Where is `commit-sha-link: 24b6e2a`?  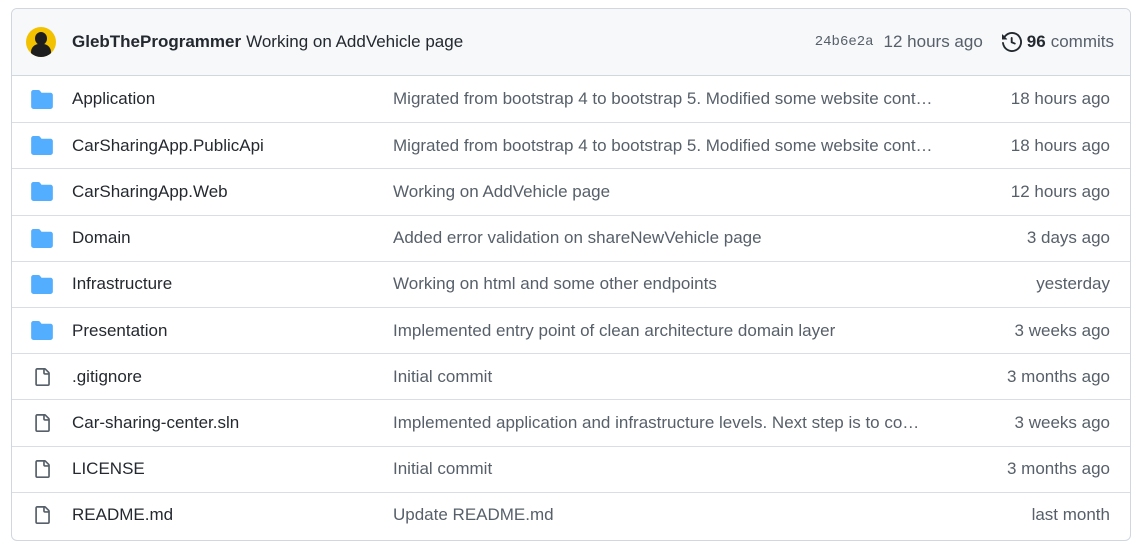 commit-sha-link: 24b6e2a is located at coordinates (844, 42).